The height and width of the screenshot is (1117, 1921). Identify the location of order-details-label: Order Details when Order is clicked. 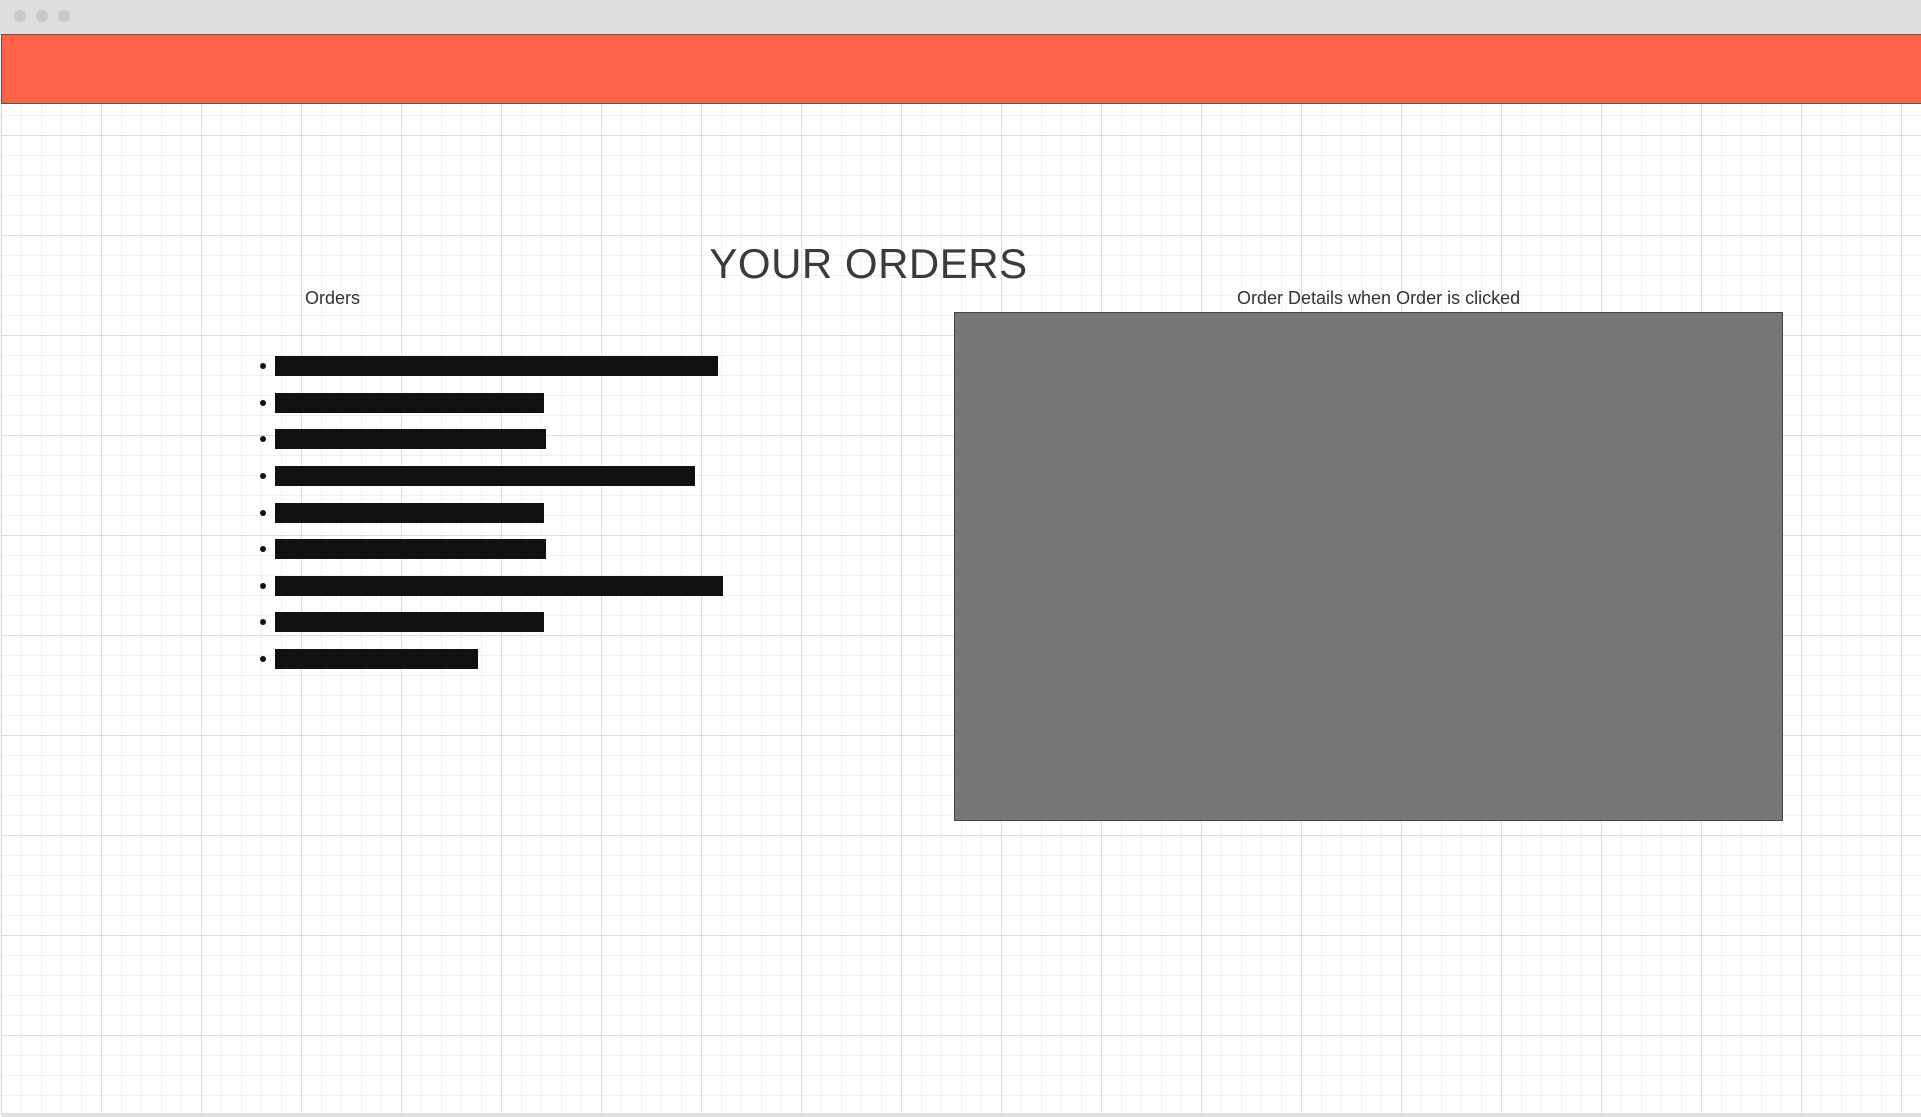
(1379, 298).